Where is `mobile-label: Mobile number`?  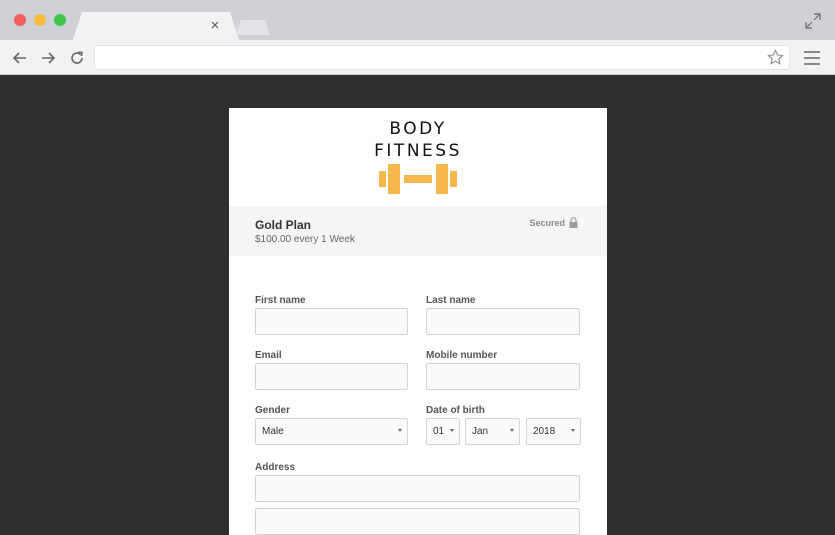
mobile-label: Mobile number is located at coordinates (462, 355).